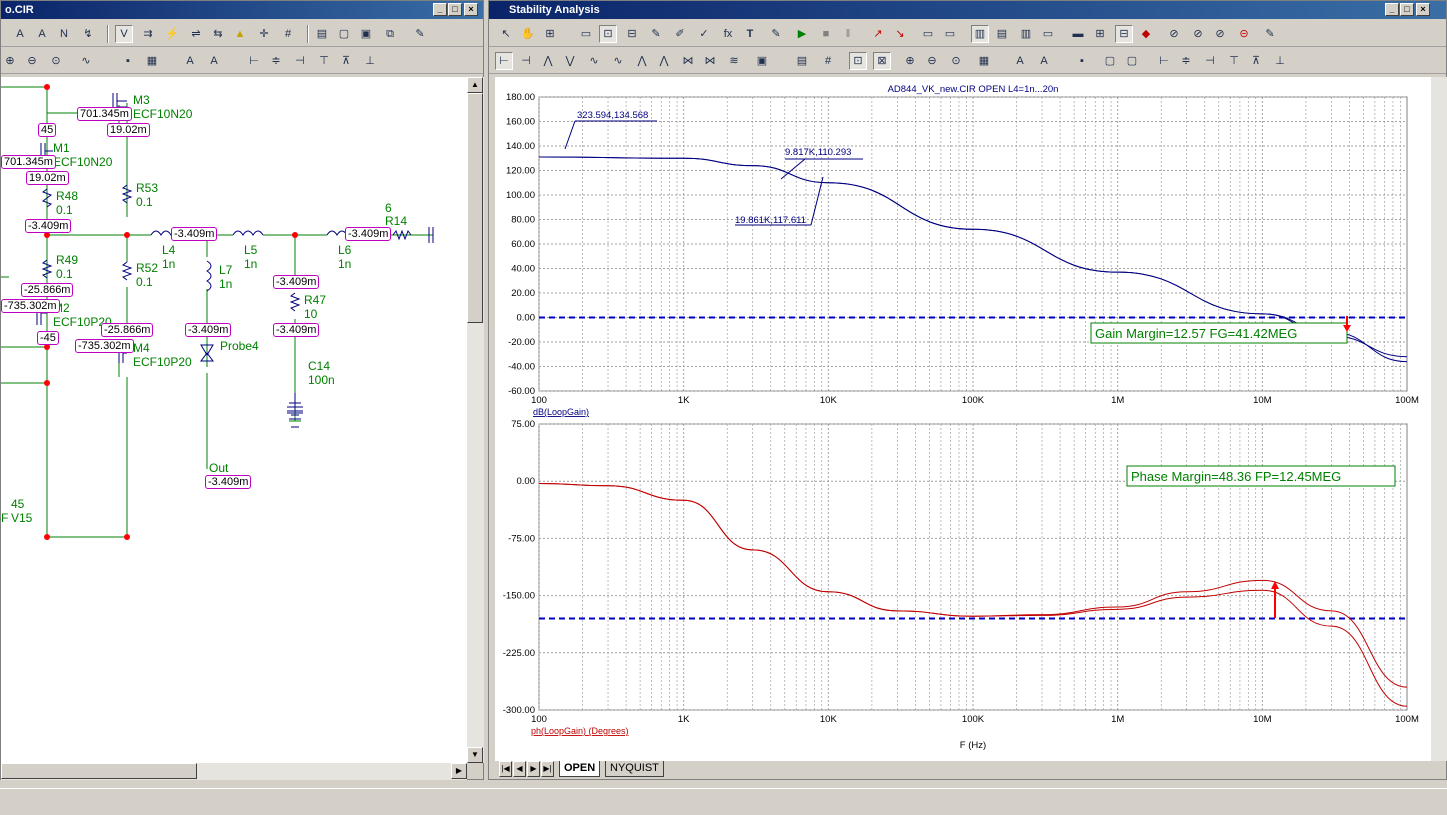 This screenshot has width=1447, height=815. Describe the element at coordinates (475, 85) in the screenshot. I see `scroll-up-icon: ▲` at that location.